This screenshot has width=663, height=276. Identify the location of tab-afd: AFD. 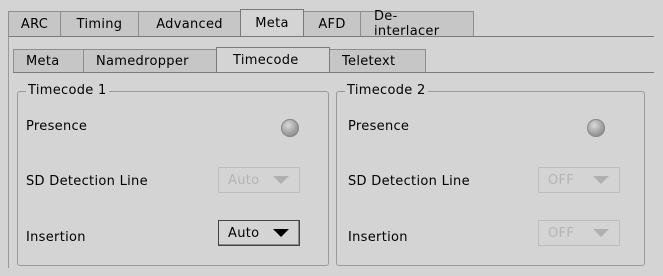
(332, 23).